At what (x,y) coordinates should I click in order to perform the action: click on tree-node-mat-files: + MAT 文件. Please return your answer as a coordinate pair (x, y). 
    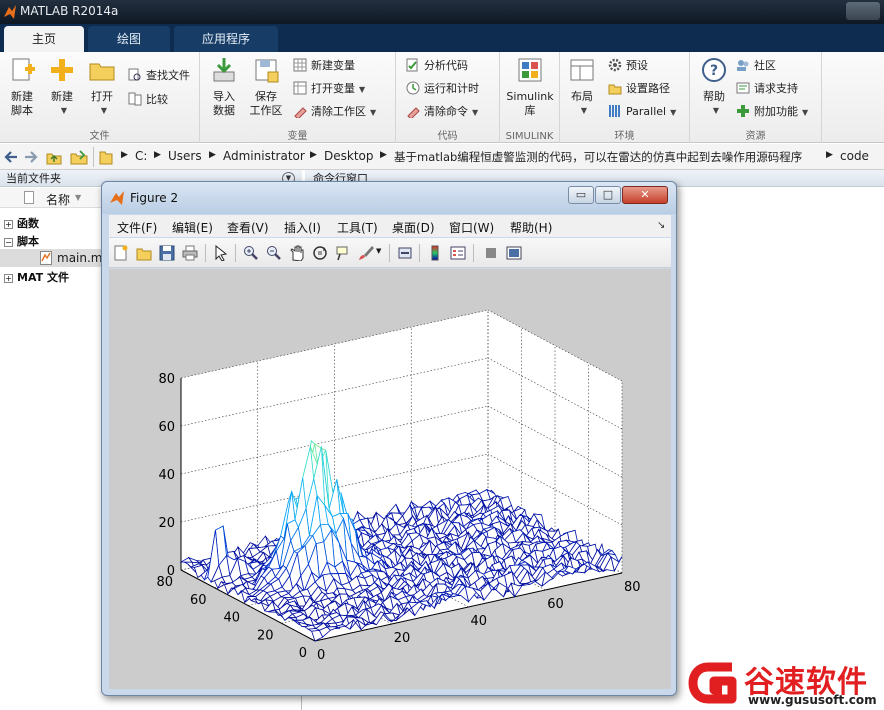
    Looking at the image, I should click on (36, 277).